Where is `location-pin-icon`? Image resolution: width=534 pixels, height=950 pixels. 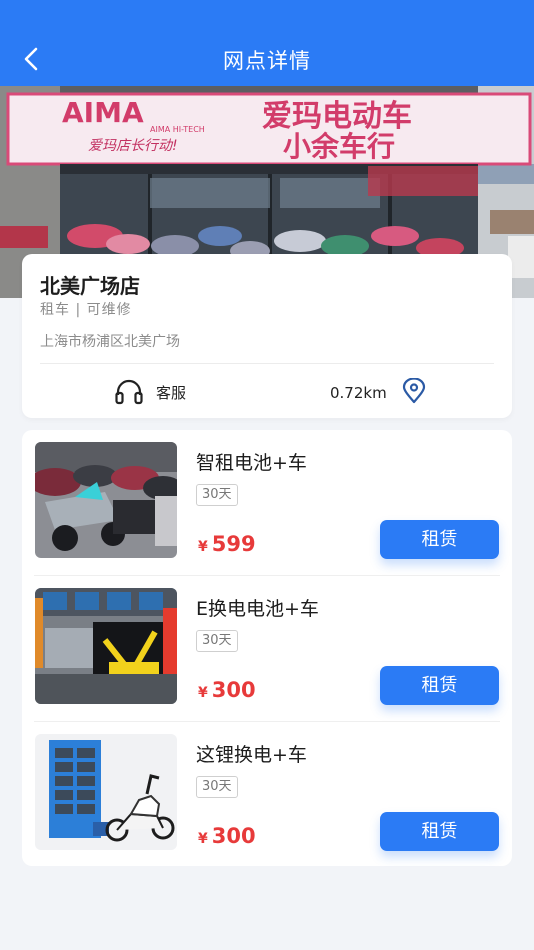
location-pin-icon is located at coordinates (414, 390).